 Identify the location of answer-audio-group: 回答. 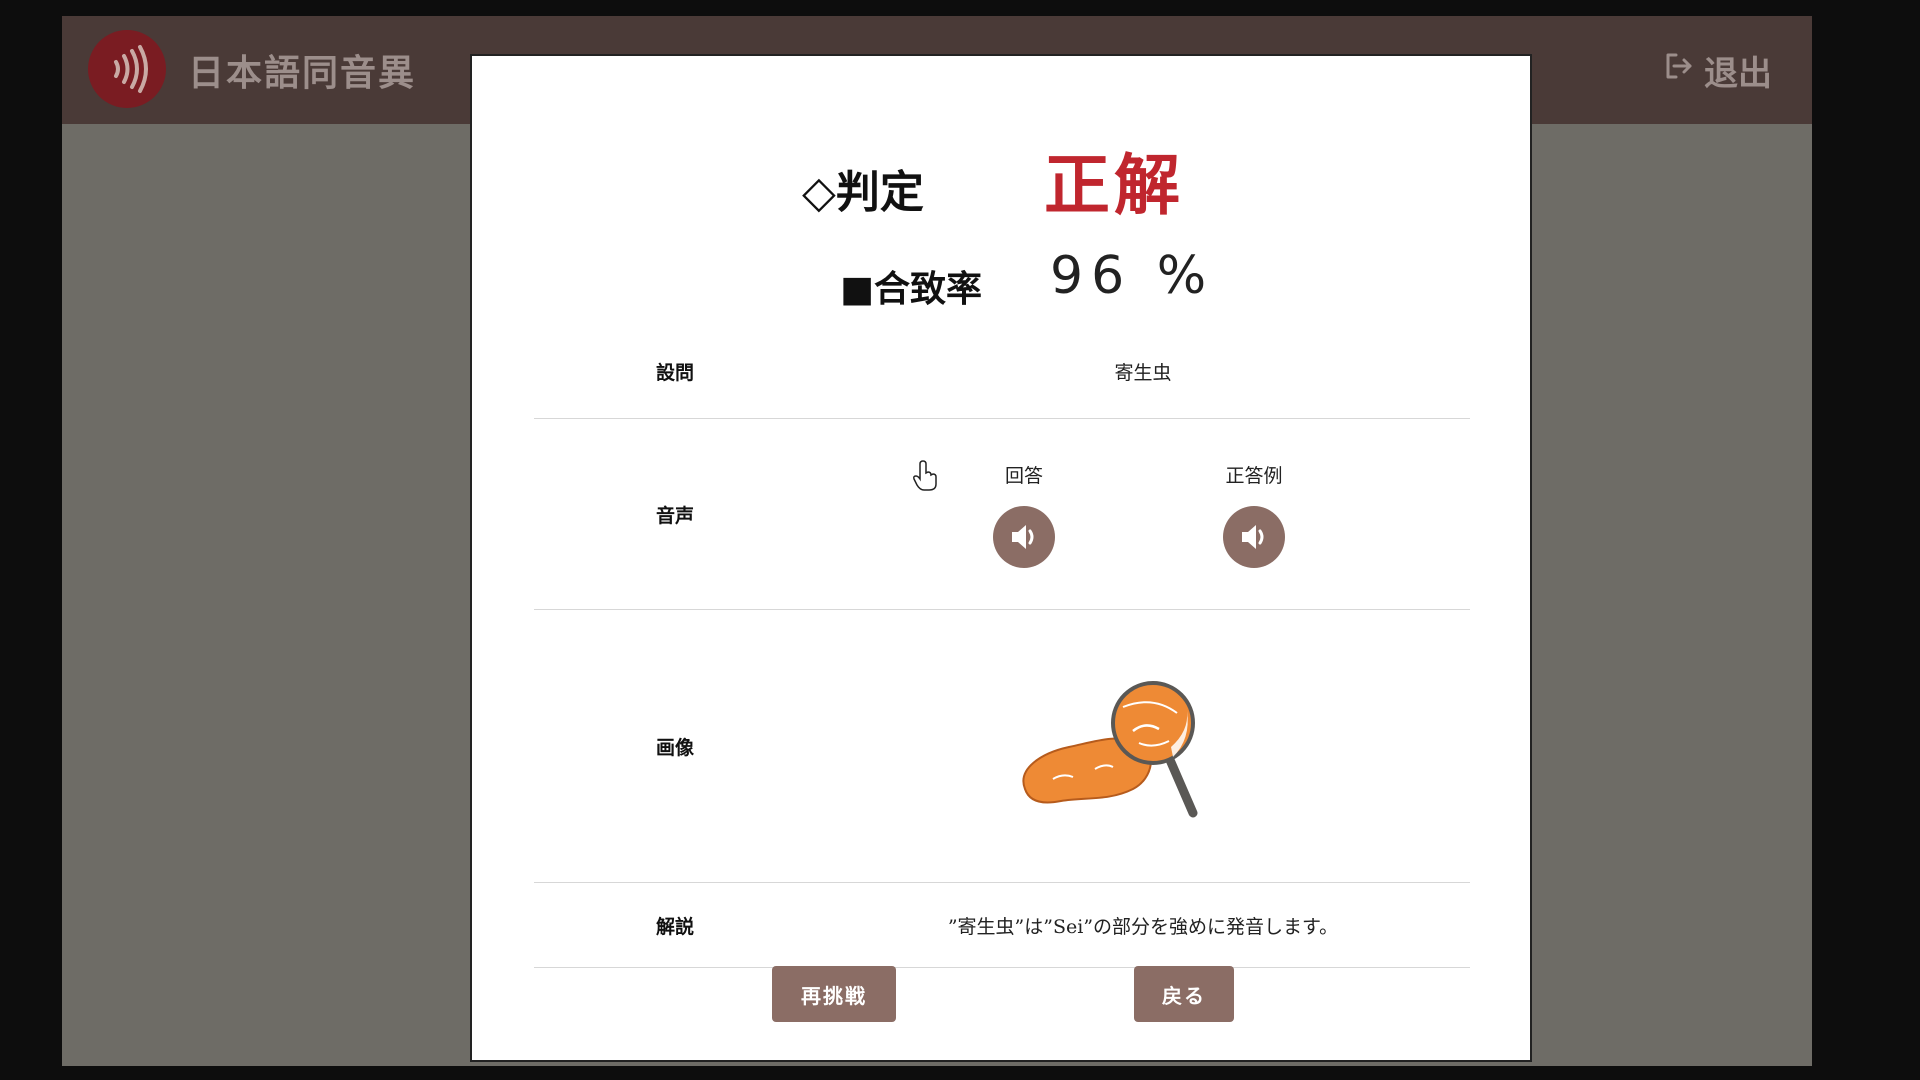
(1024, 514).